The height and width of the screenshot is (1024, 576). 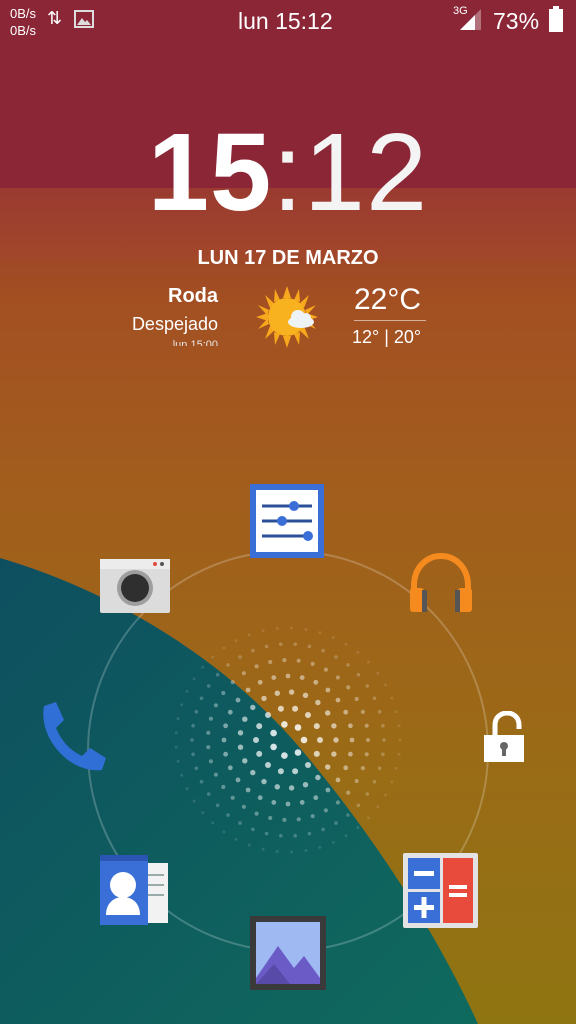 I want to click on unlock-icon, so click(x=504, y=737).